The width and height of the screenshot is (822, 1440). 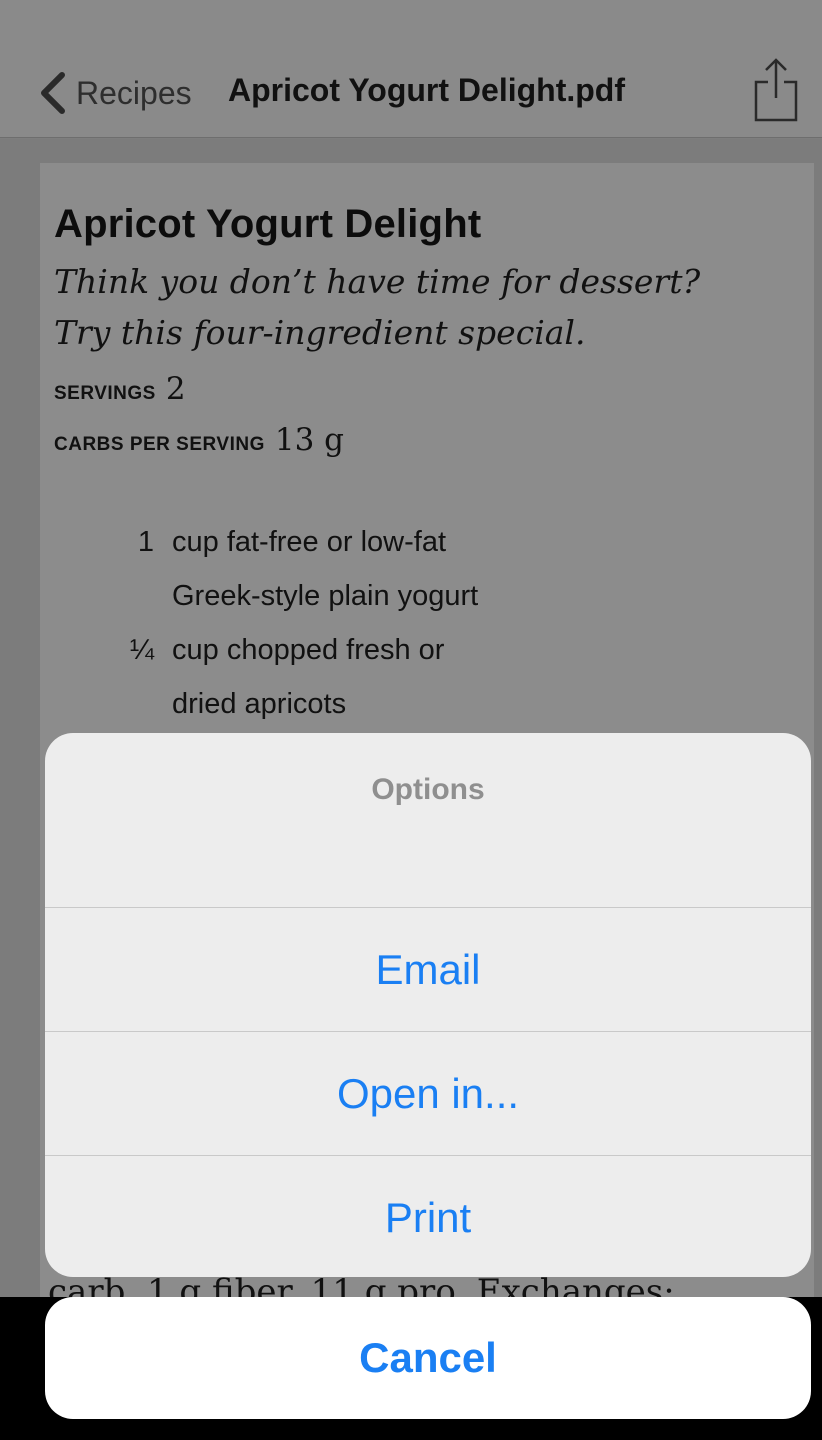 I want to click on recipe-subtitle-line1: Think you don’t have time for dessert?, so click(x=377, y=281).